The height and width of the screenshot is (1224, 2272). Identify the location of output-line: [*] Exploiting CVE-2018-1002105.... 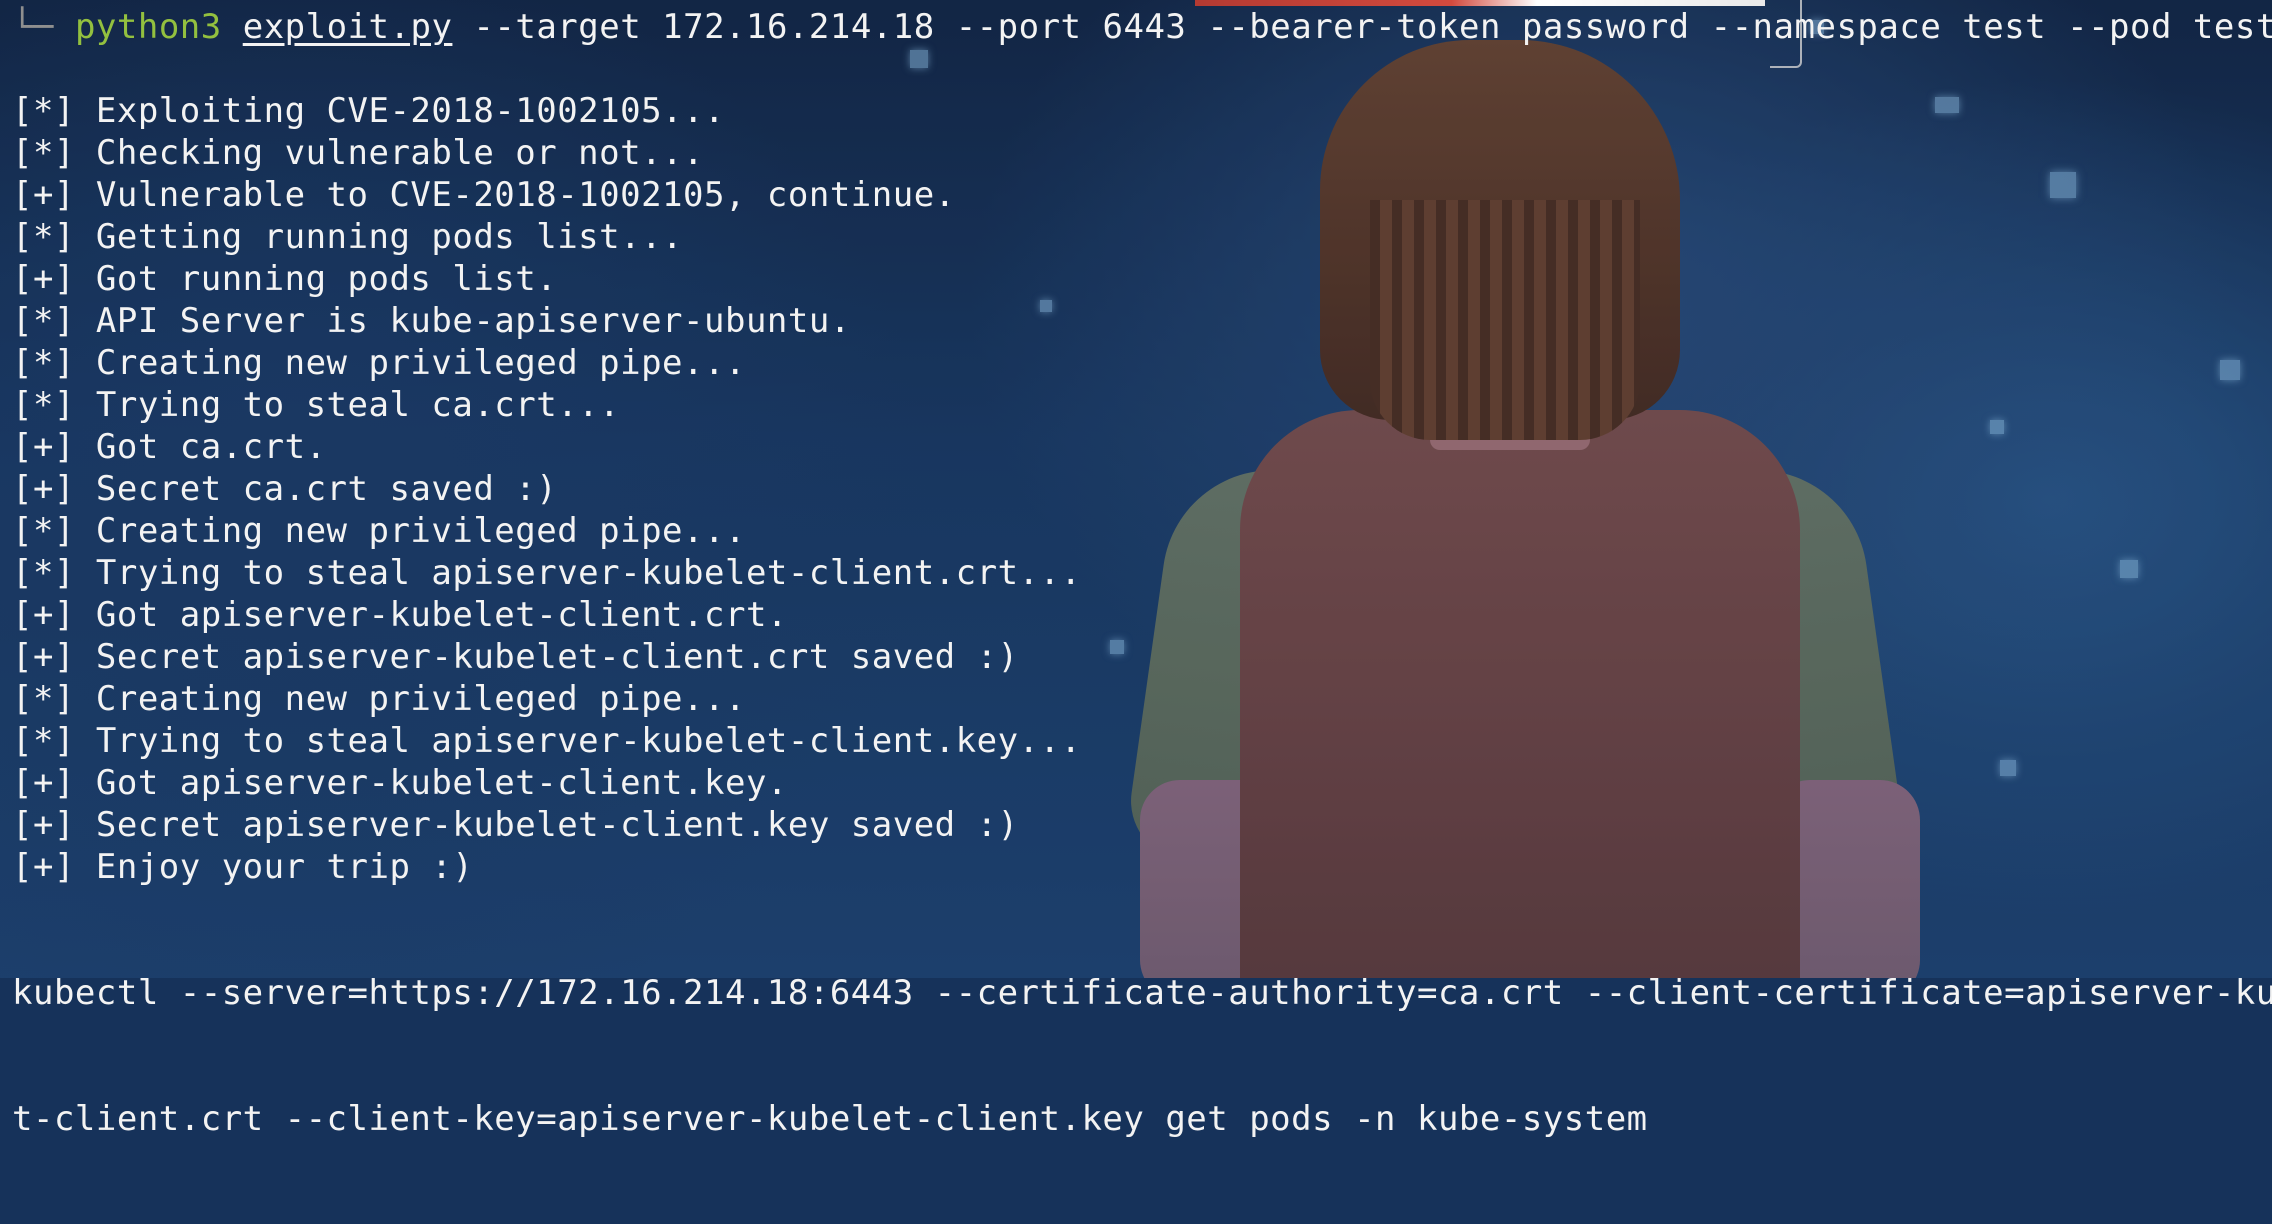
(368, 111).